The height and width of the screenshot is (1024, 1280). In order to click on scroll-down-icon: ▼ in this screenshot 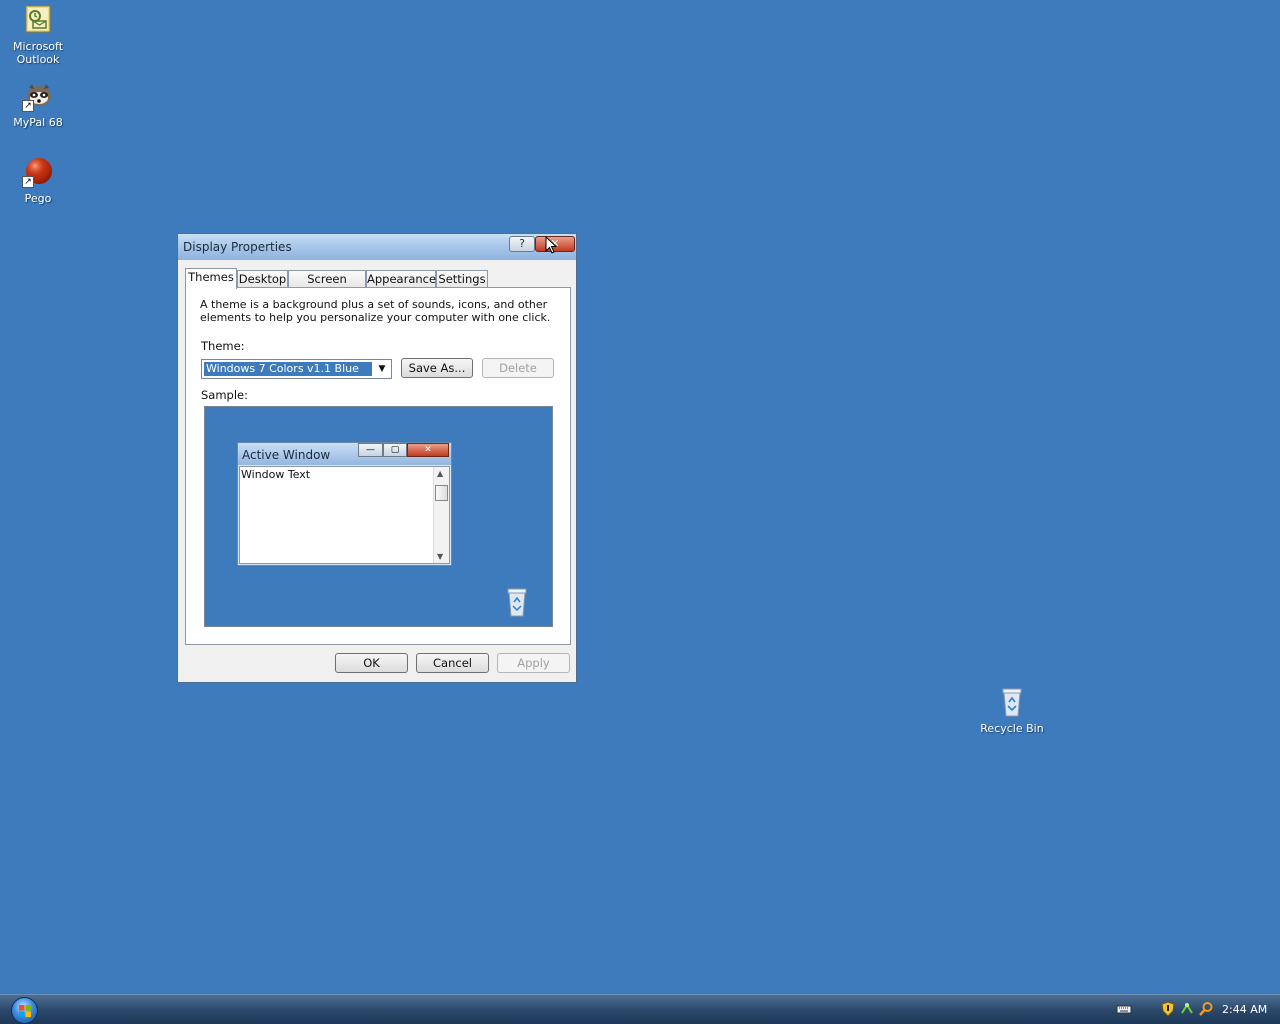, I will do `click(440, 556)`.